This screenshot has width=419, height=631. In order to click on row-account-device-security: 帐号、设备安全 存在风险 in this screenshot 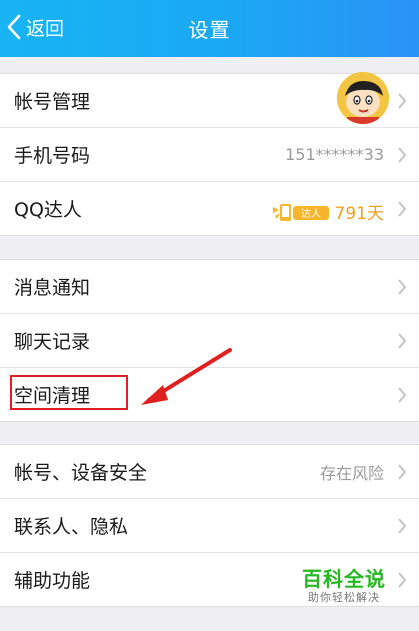, I will do `click(209, 472)`.